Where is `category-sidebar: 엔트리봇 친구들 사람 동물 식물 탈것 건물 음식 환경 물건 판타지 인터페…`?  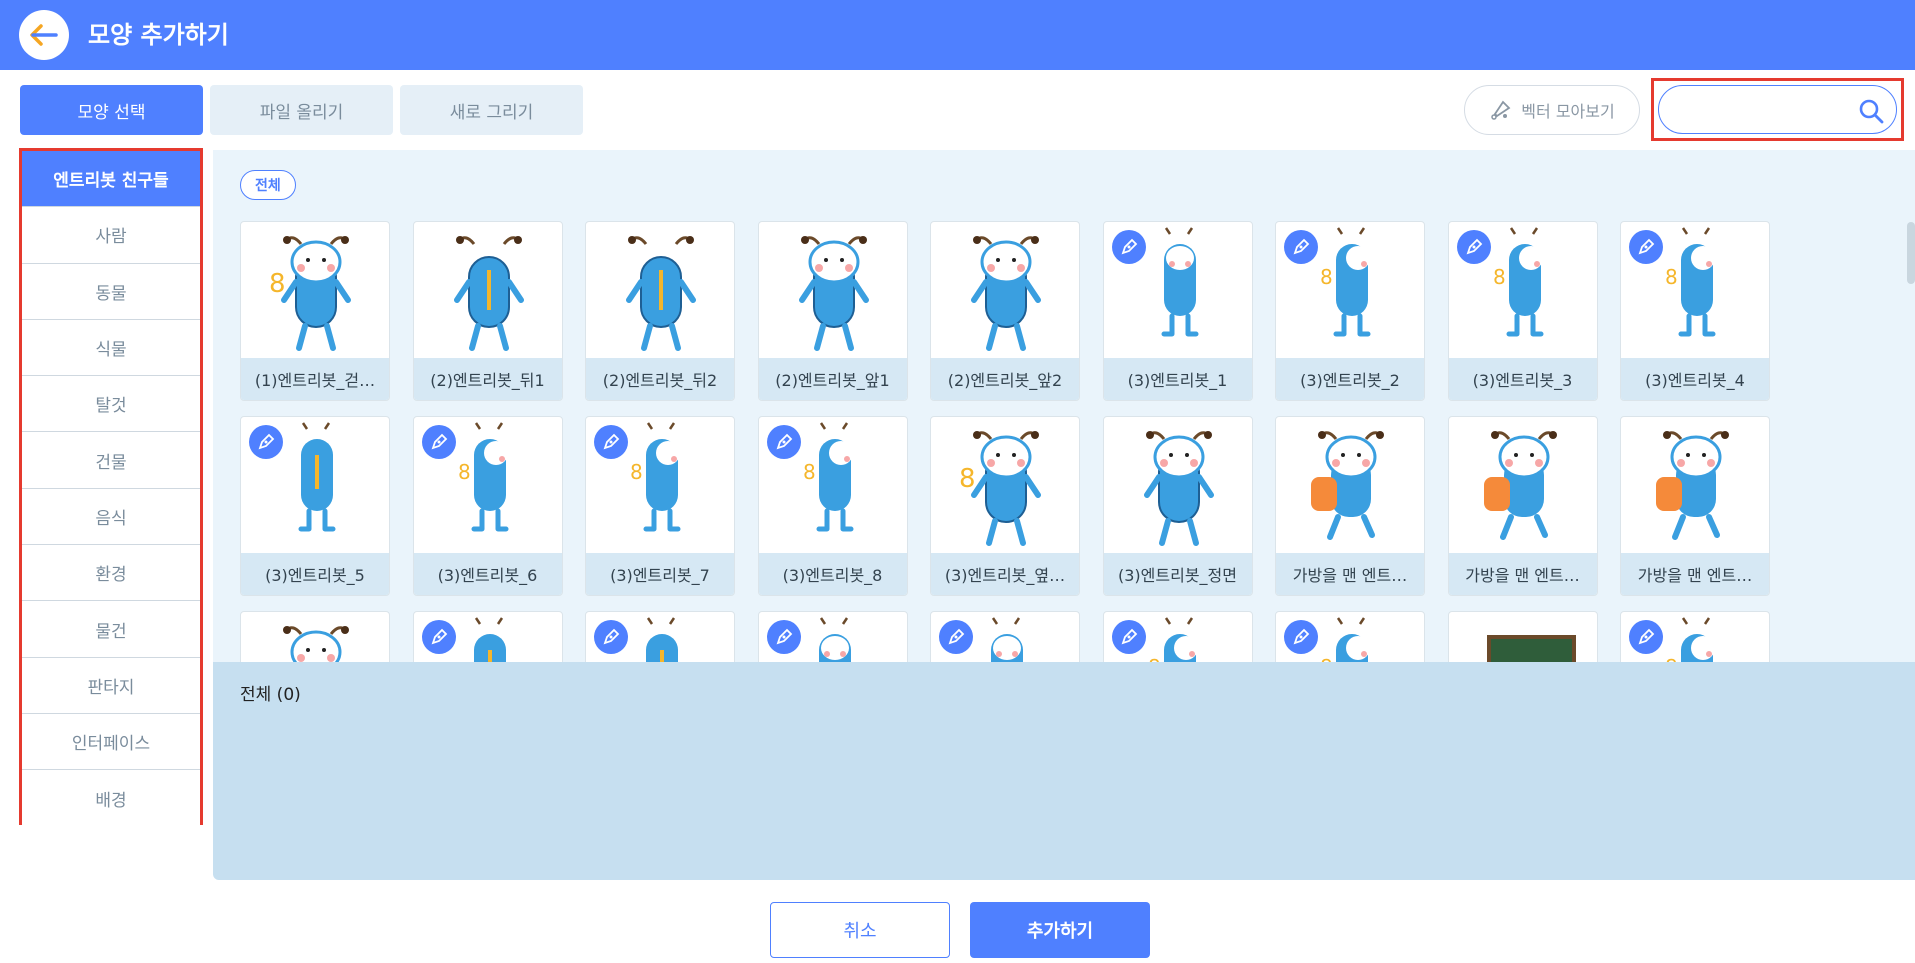
category-sidebar: 엔트리봇 친구들 사람 동물 식물 탈것 건물 음식 환경 물건 판타지 인터페… is located at coordinates (111, 487).